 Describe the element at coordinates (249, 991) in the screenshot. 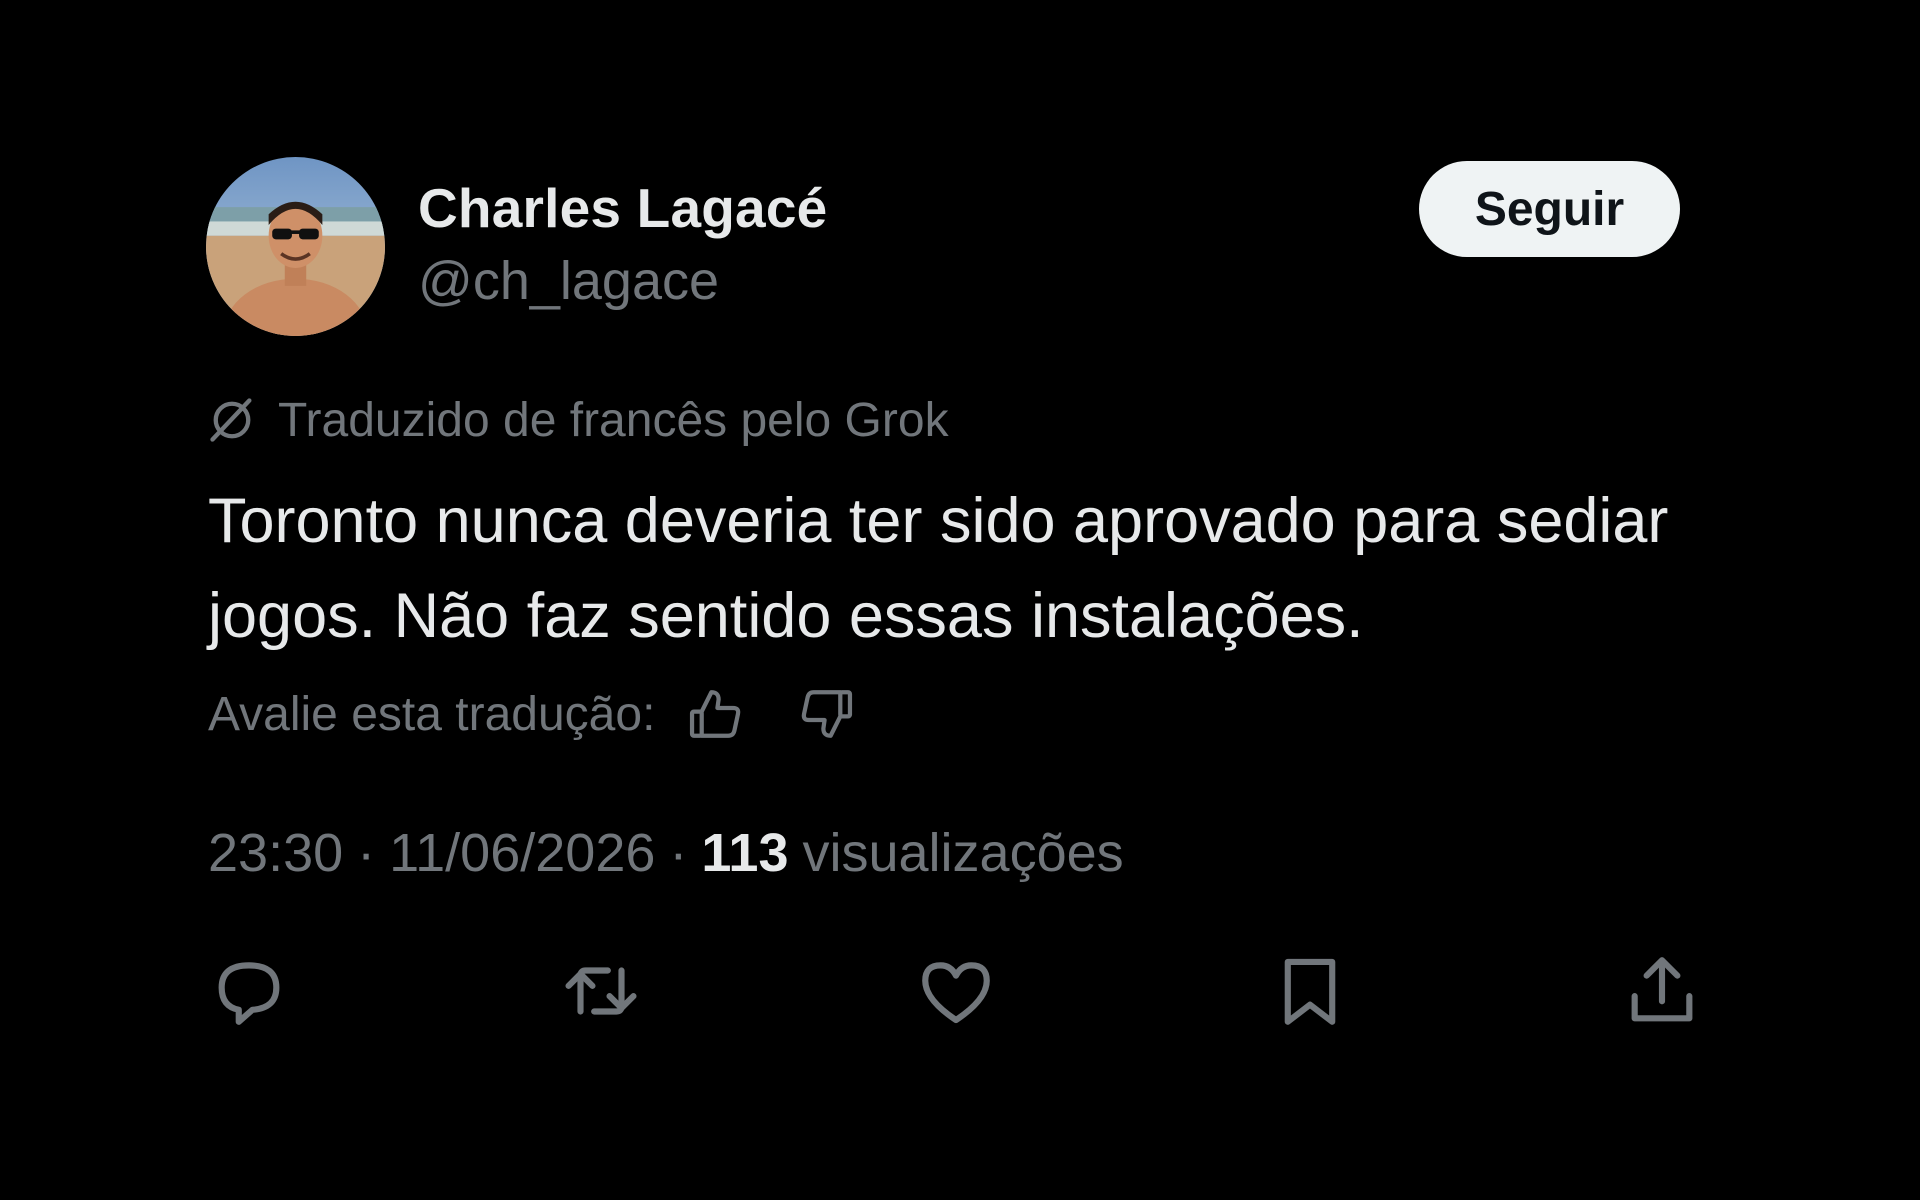

I see `reply-icon` at that location.